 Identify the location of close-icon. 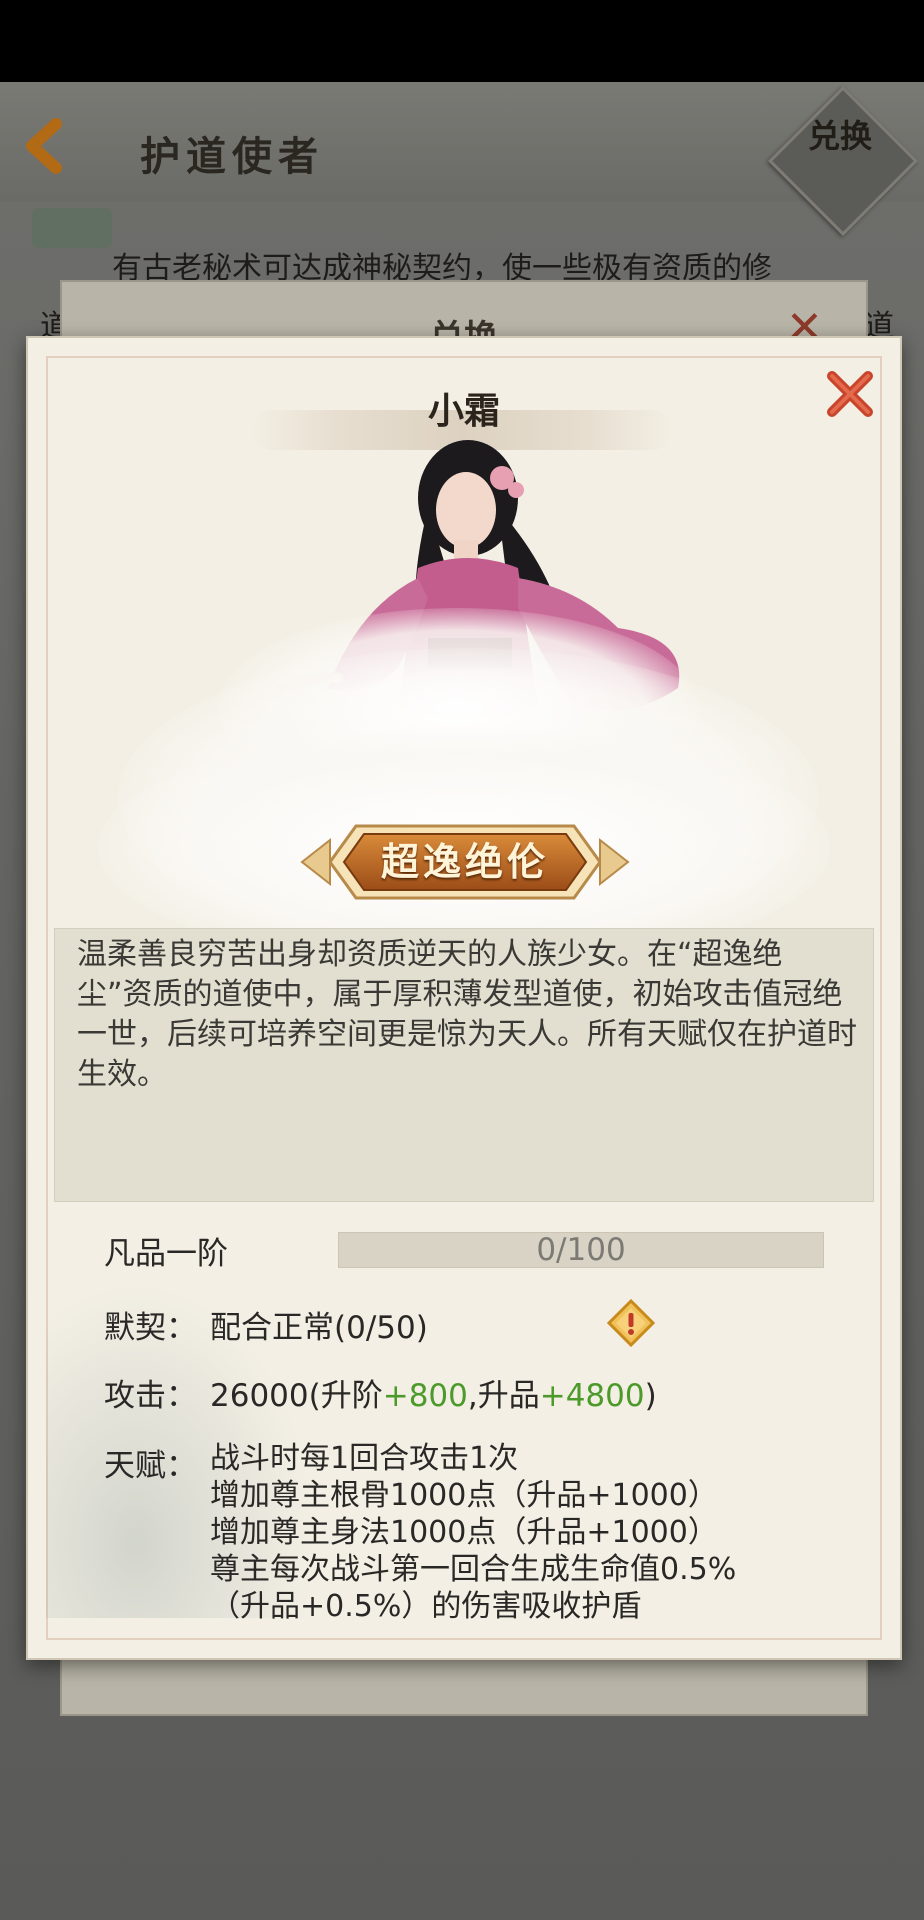
(850, 394).